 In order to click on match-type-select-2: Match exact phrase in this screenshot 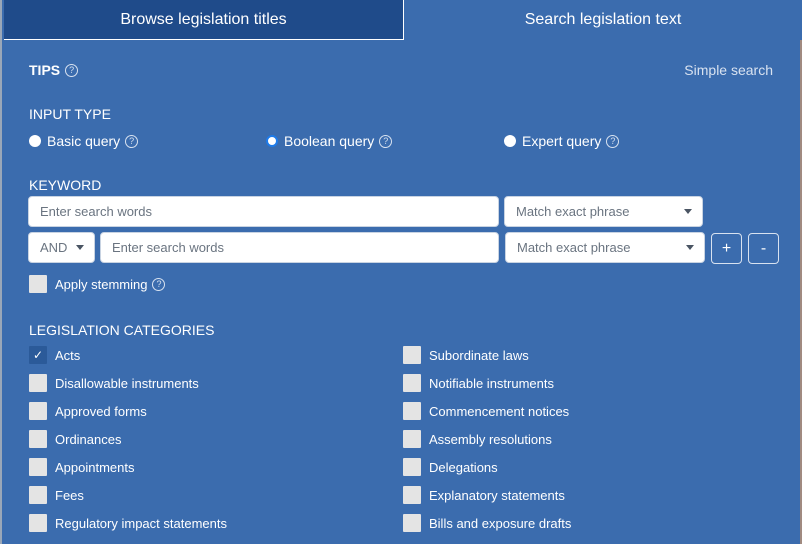, I will do `click(605, 247)`.